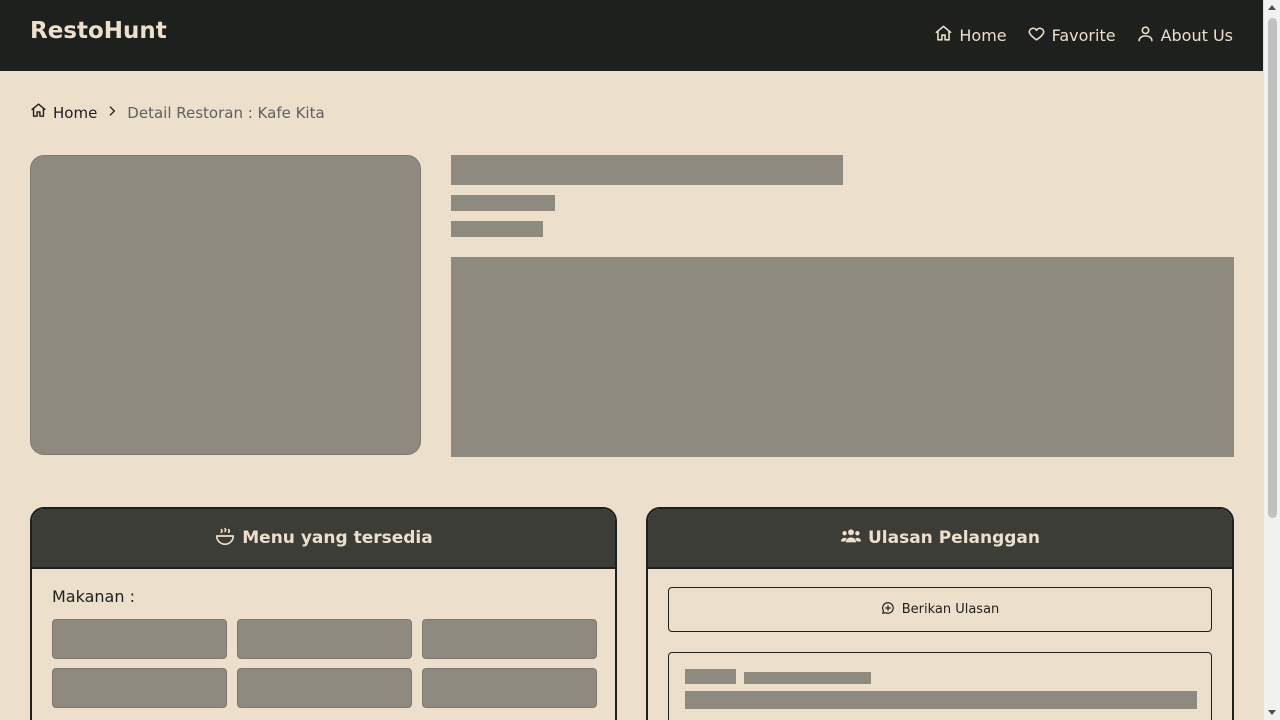  What do you see at coordinates (954, 538) in the screenshot?
I see `review-card-title: Ulasan Pelanggan` at bounding box center [954, 538].